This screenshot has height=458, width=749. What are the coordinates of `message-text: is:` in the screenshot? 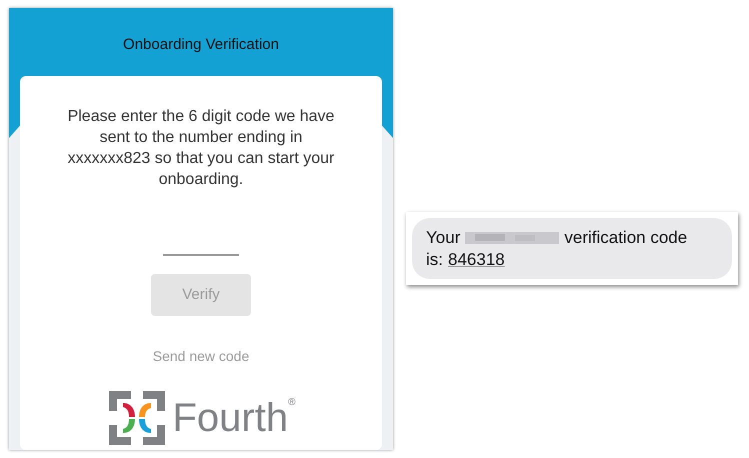 It's located at (434, 260).